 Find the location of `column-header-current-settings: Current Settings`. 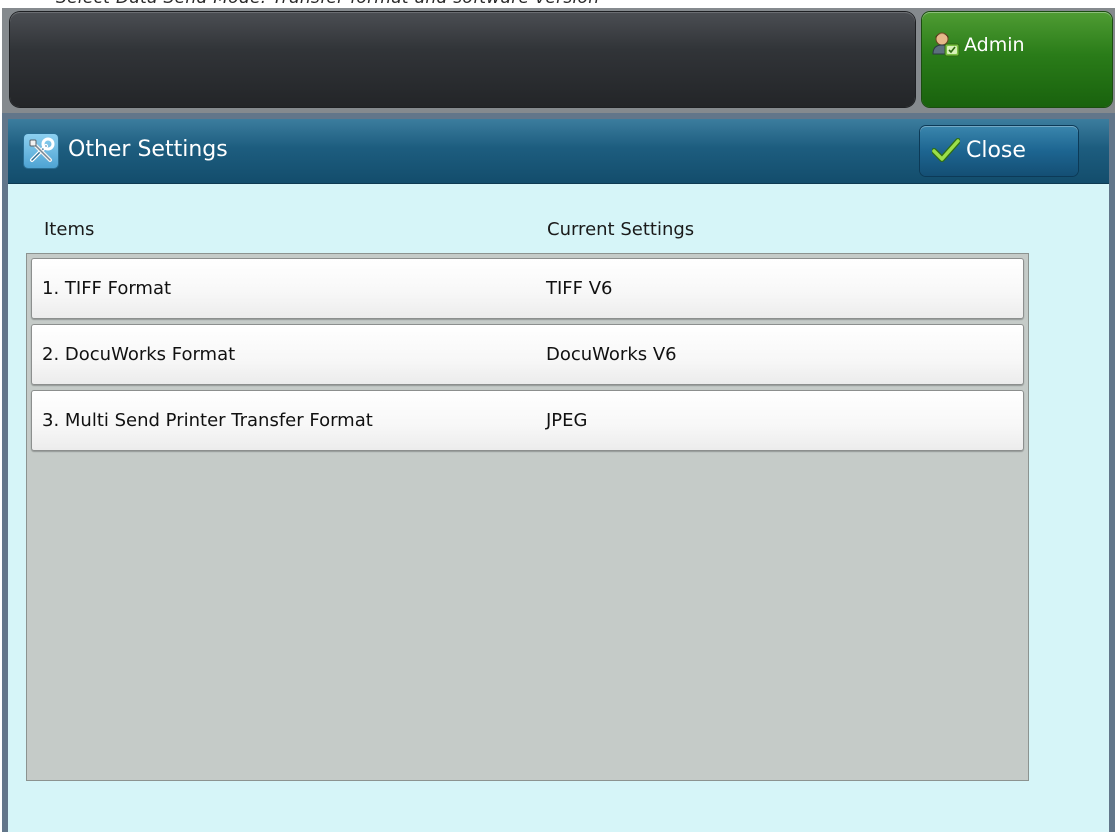

column-header-current-settings: Current Settings is located at coordinates (621, 229).